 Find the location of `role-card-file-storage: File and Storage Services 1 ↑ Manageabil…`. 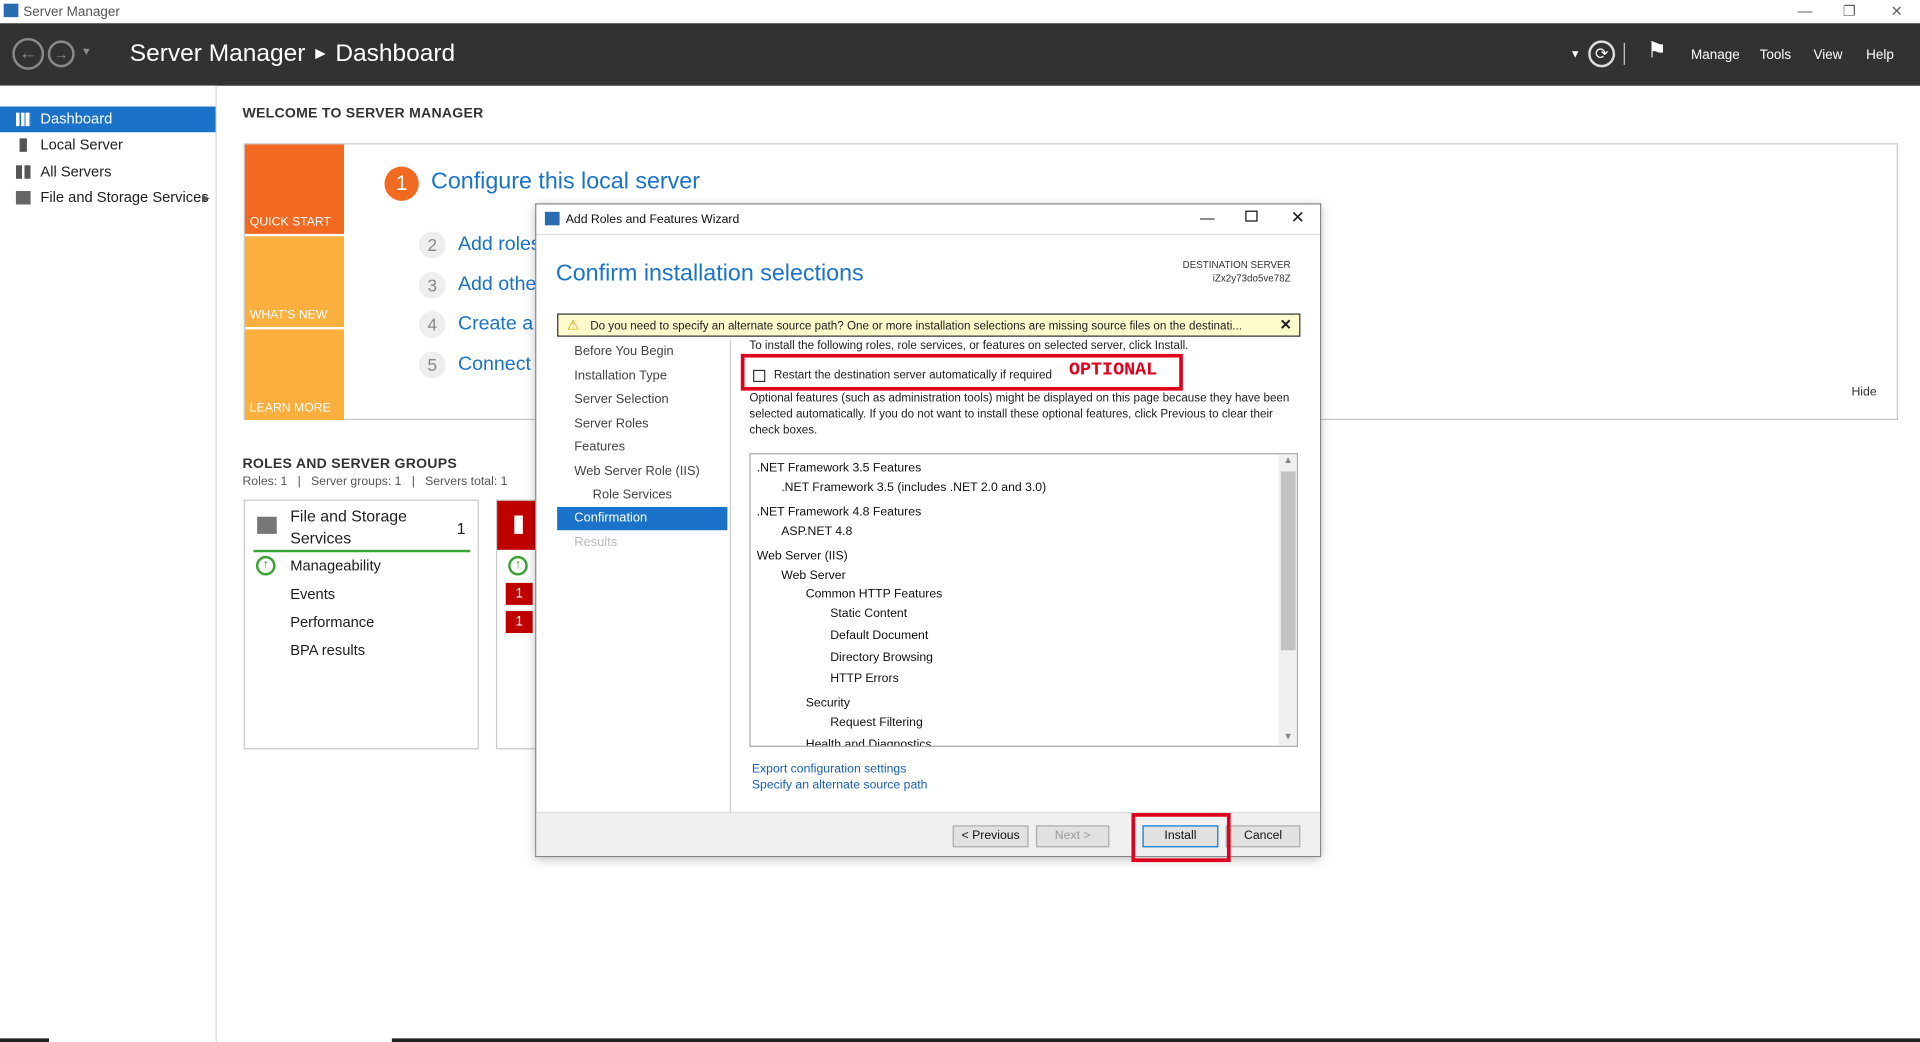

role-card-file-storage: File and Storage Services 1 ↑ Manageabil… is located at coordinates (361, 624).